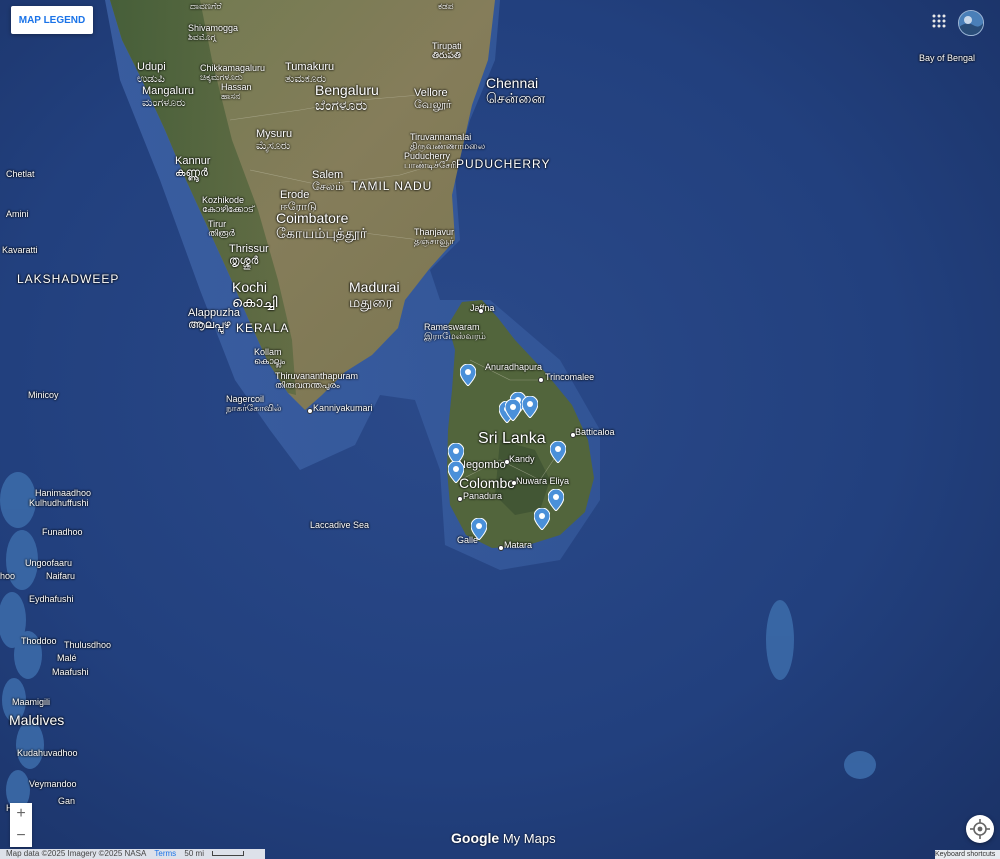  Describe the element at coordinates (347, 90) in the screenshot. I see `label-bengaluru-en: Bengaluru` at that location.